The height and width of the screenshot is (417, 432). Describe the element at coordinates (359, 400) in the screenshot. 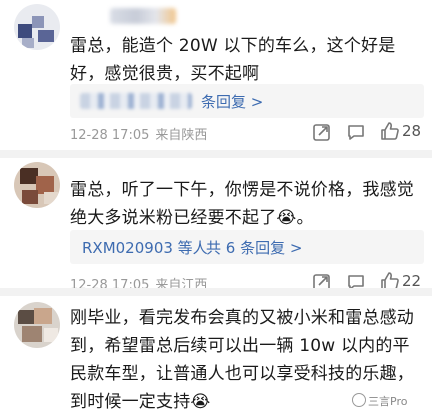

I see `logo-icon` at that location.